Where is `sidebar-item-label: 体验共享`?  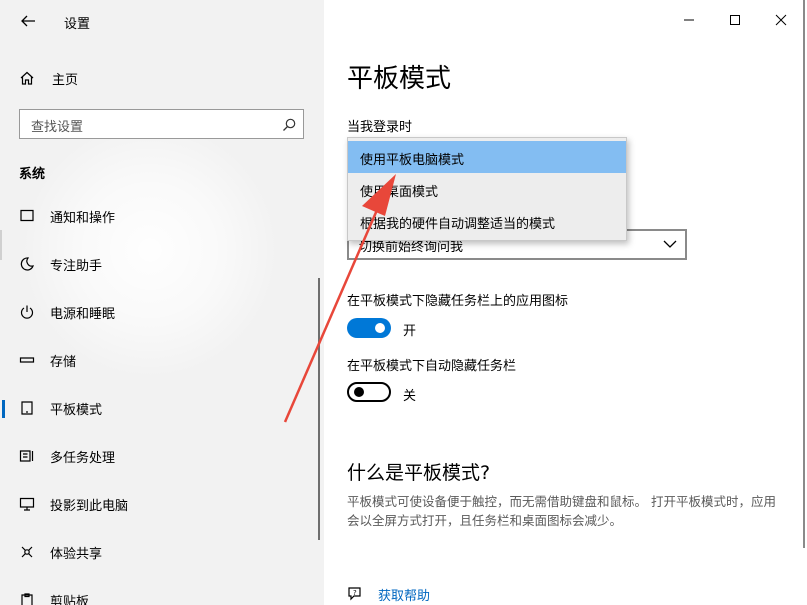
sidebar-item-label: 体验共享 is located at coordinates (76, 554).